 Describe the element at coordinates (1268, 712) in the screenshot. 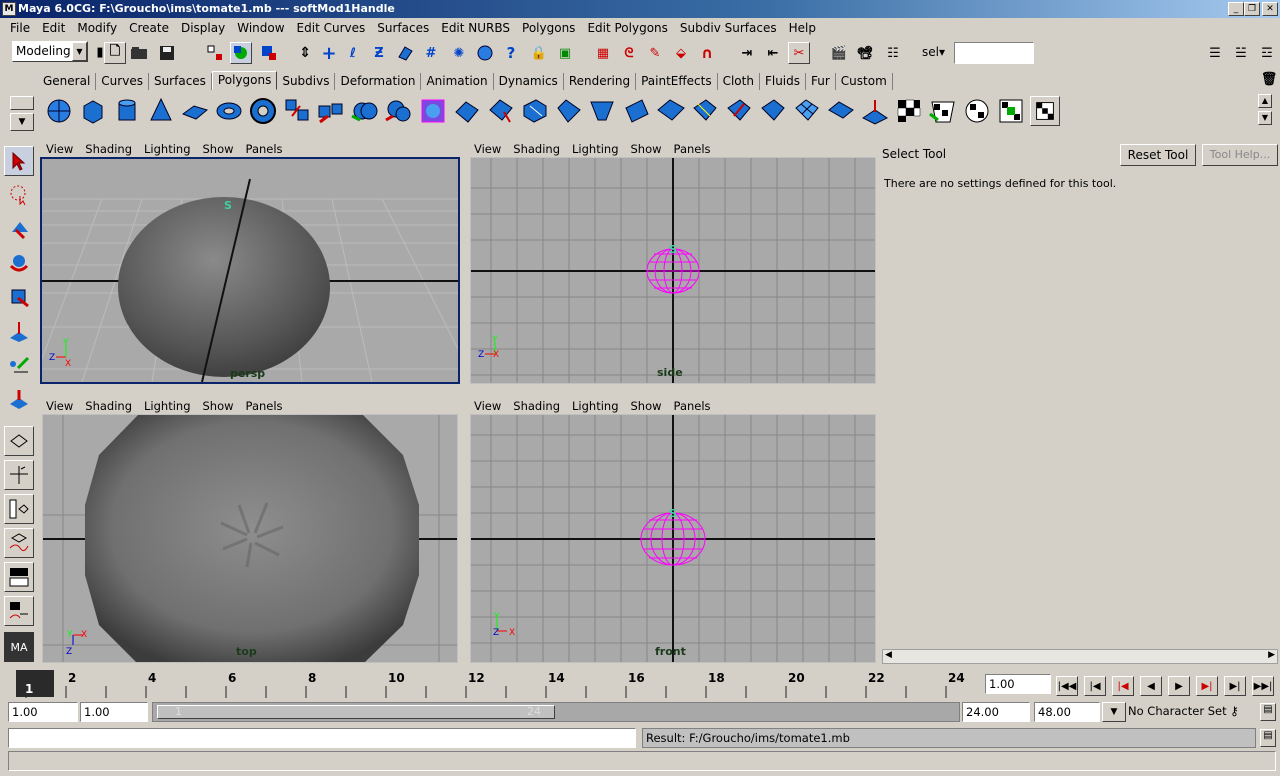

I see `anim-prefs-icon: ▤` at that location.